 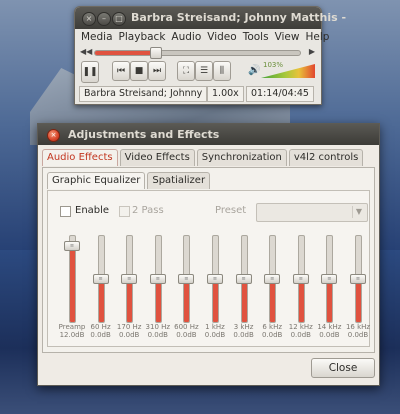 What do you see at coordinates (86, 51) in the screenshot?
I see `seek-back-icon: ◀◀` at bounding box center [86, 51].